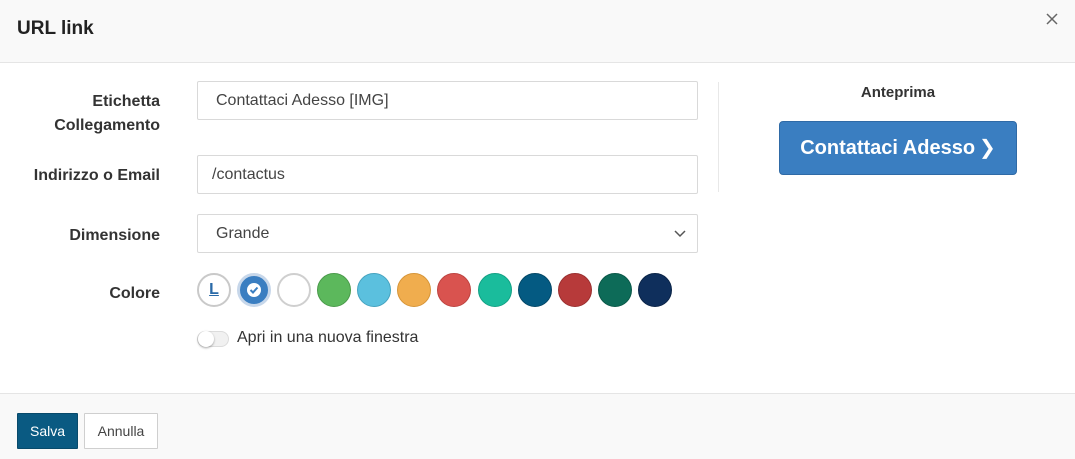 This screenshot has width=1075, height=459. What do you see at coordinates (214, 290) in the screenshot?
I see `swatch-link: L` at bounding box center [214, 290].